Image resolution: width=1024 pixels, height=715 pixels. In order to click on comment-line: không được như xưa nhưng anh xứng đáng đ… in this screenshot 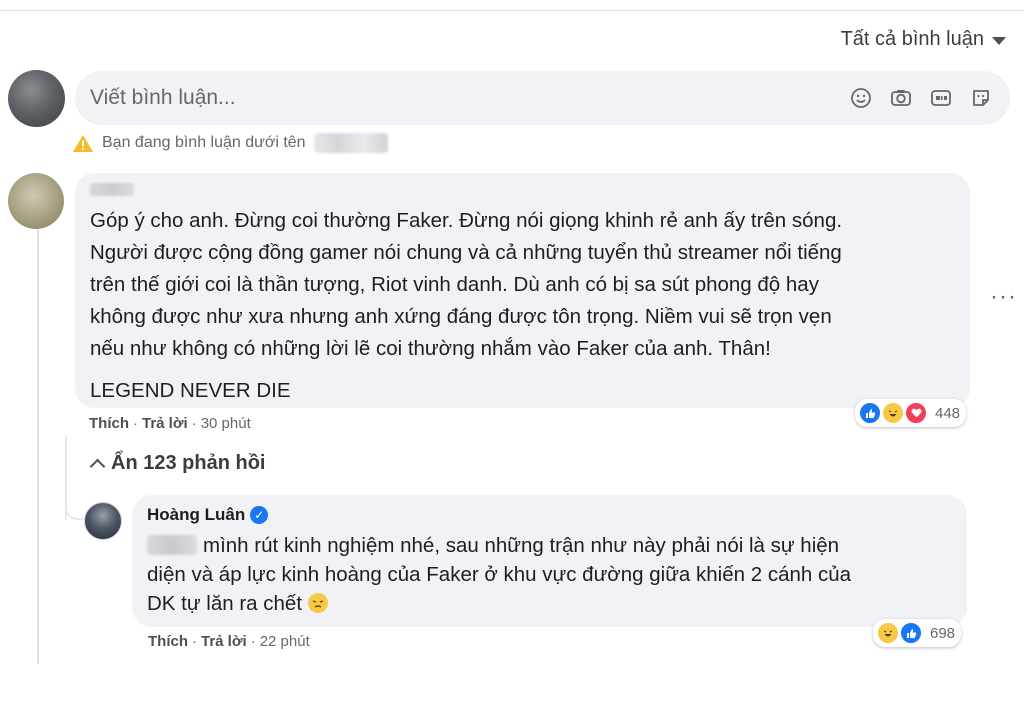, I will do `click(461, 316)`.